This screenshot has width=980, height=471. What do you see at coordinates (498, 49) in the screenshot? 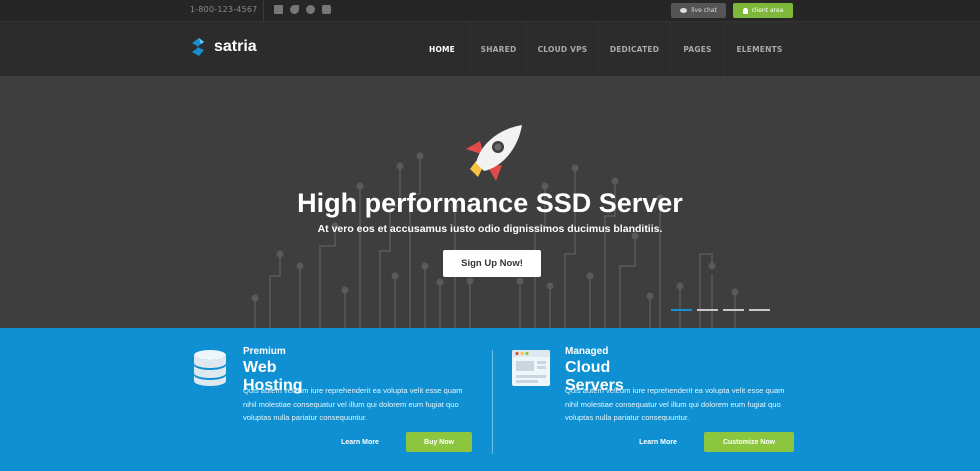
I see `nav-item-shared: SHARED` at bounding box center [498, 49].